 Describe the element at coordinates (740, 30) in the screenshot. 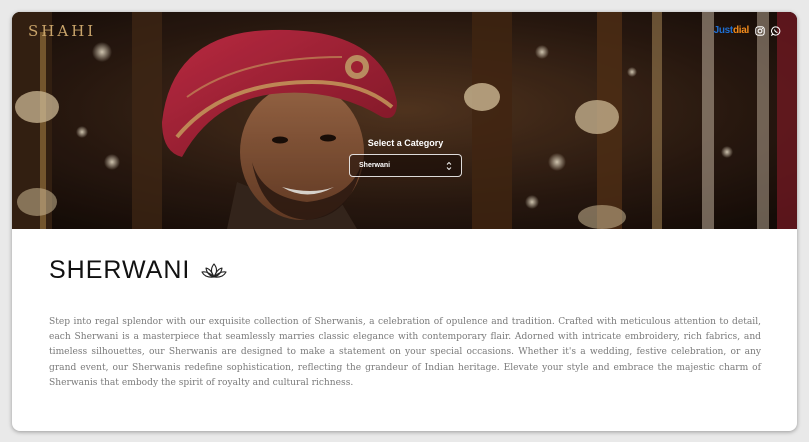

I see `justdial-label-part2: dial` at that location.